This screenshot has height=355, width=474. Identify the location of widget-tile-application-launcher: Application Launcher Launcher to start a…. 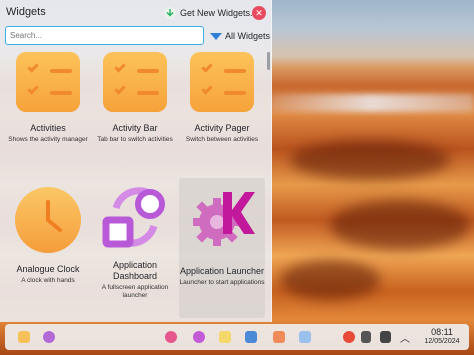
(222, 248).